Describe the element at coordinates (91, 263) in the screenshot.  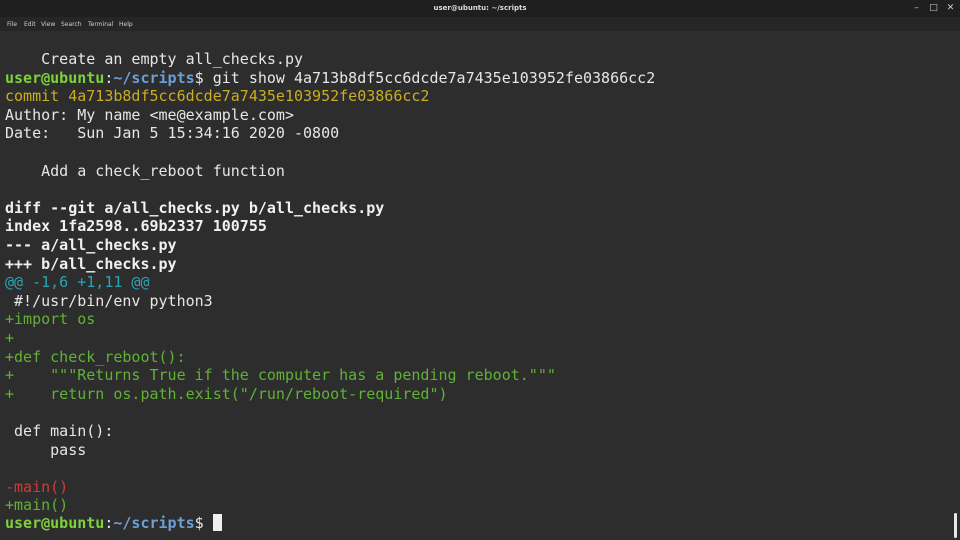
I see `diff-new-file-line: +++ b/all_checks.py` at that location.